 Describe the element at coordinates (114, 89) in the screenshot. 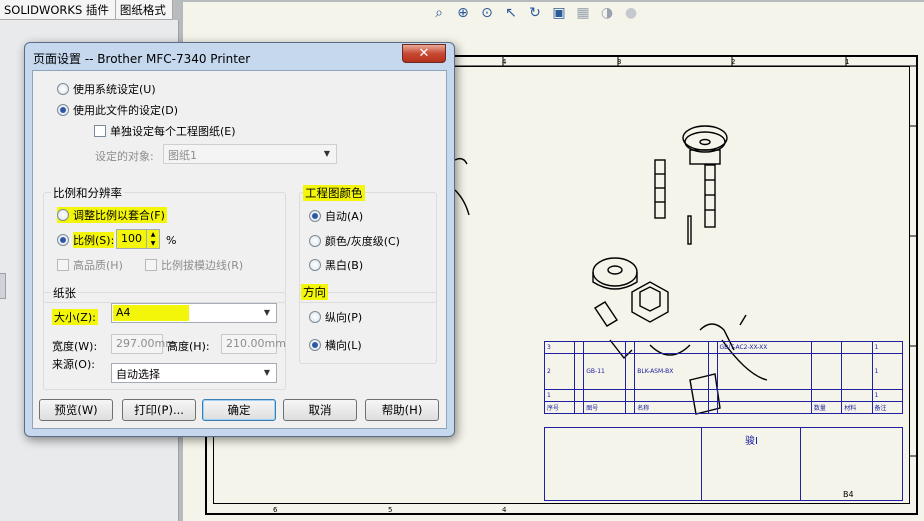

I see `radio-label: 使用系统设定(U)` at that location.